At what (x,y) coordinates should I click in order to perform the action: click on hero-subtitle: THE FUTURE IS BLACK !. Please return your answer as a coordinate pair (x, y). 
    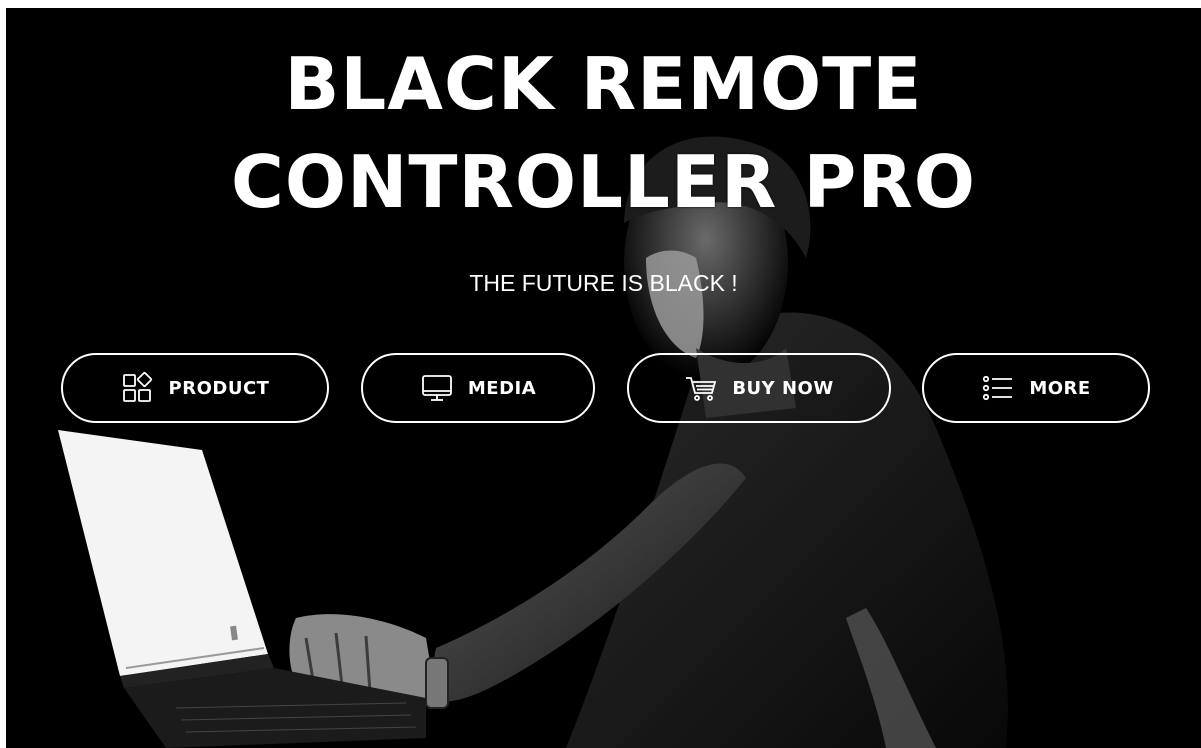
    Looking at the image, I should click on (603, 283).